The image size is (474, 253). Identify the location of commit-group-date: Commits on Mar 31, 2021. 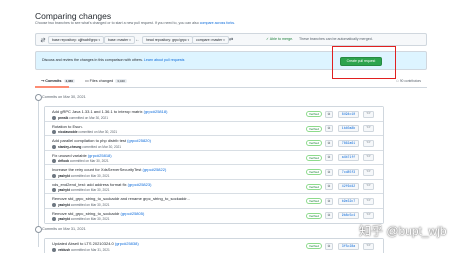
(64, 229).